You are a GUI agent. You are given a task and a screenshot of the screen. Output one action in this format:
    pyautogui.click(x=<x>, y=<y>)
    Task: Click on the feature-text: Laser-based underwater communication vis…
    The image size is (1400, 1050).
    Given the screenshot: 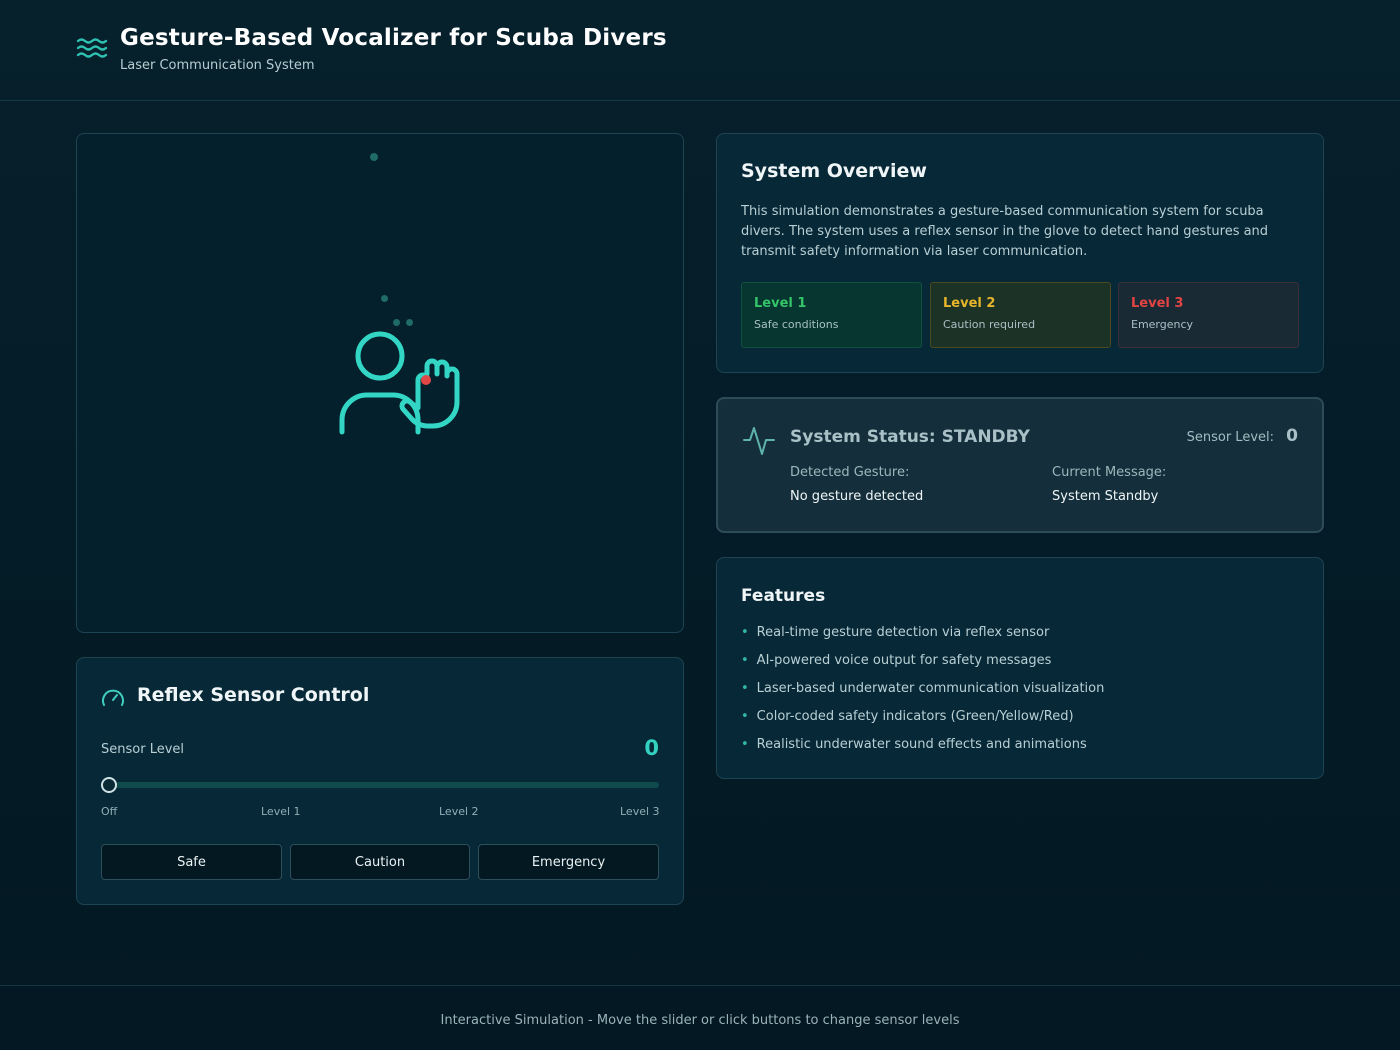 What is the action you would take?
    pyautogui.click(x=930, y=688)
    